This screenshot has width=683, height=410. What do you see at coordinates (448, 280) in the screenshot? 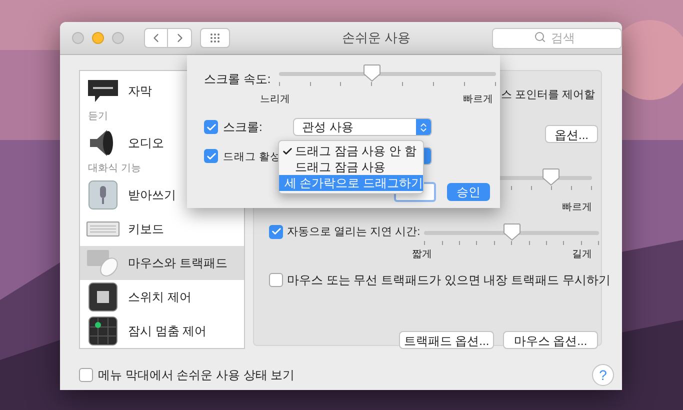
I see `checkbox-label: 마우스 또는 무선 트랙패드가 있으면 내장 트랙패드 무시하기` at bounding box center [448, 280].